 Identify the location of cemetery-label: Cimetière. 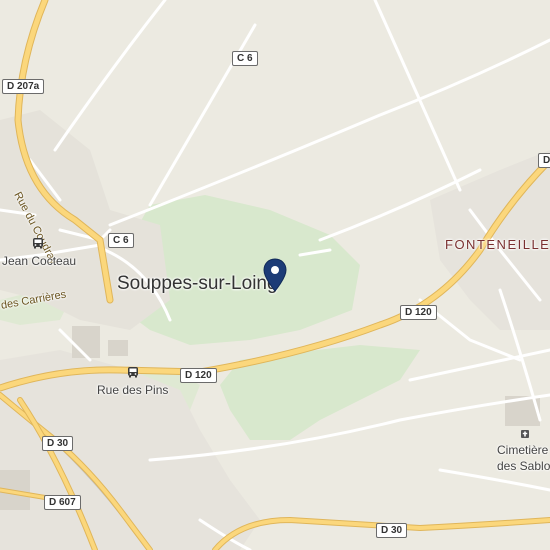
(522, 450).